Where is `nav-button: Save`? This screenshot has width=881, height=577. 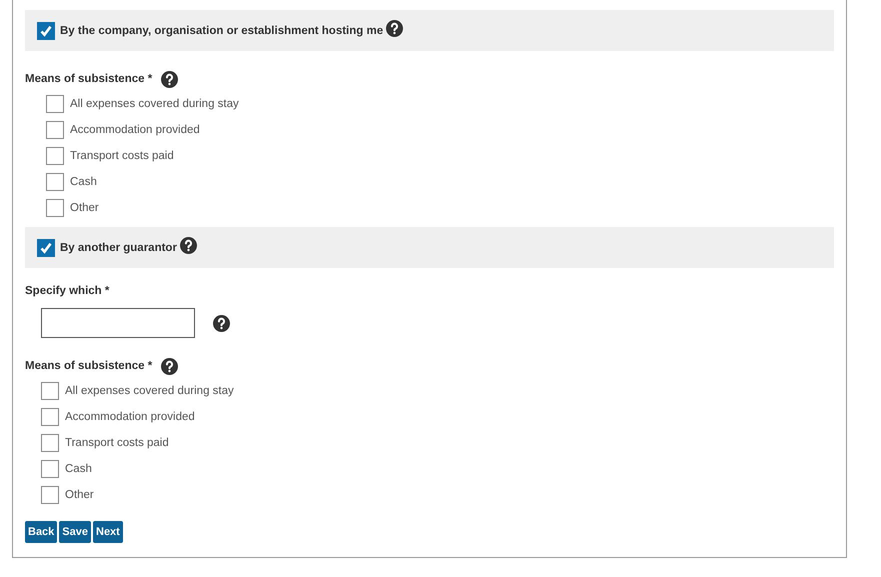
nav-button: Save is located at coordinates (75, 532).